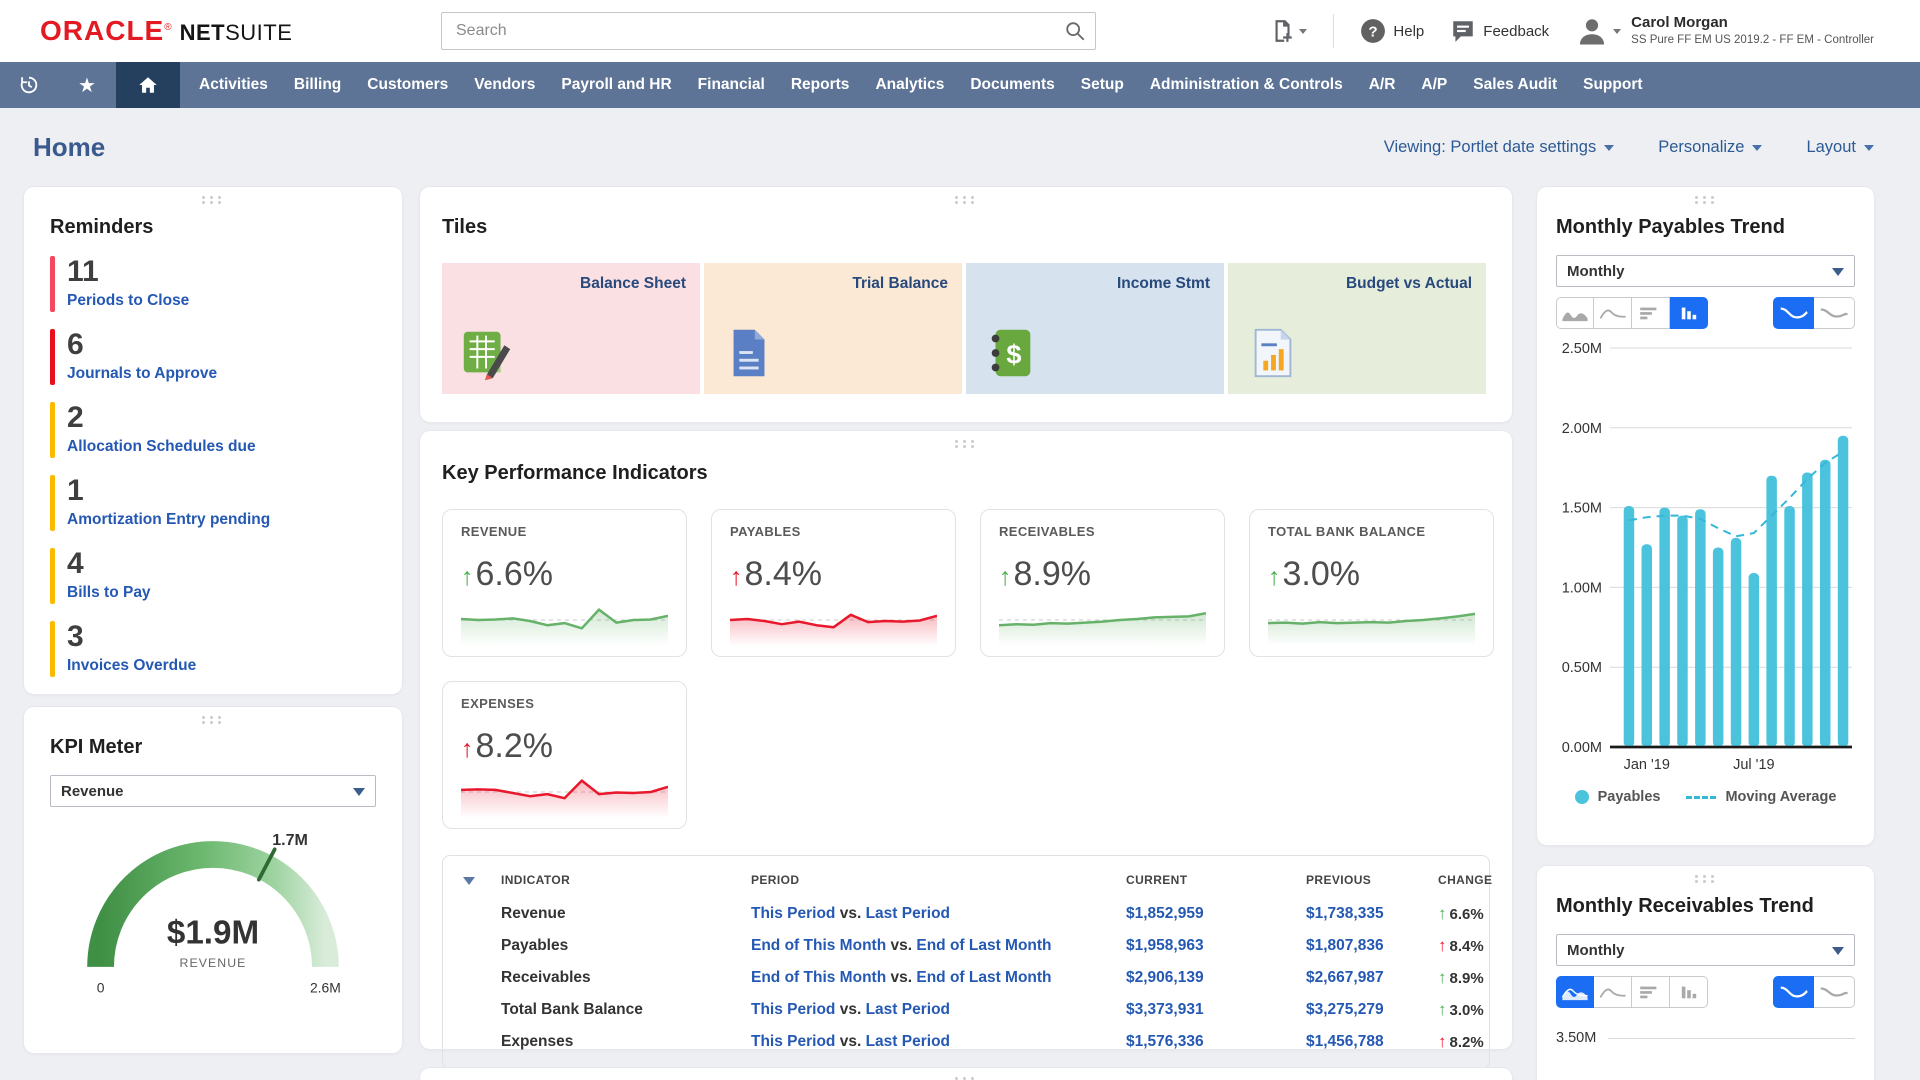  Describe the element at coordinates (1710, 147) in the screenshot. I see `personalize-dropdown: Personalize` at that location.